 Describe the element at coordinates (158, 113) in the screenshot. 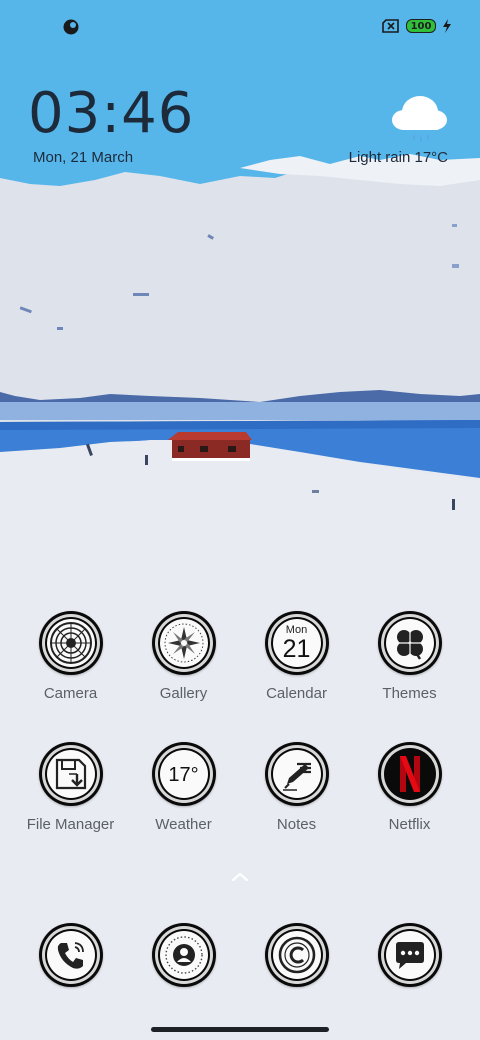

I see `clock-minute: 46` at that location.